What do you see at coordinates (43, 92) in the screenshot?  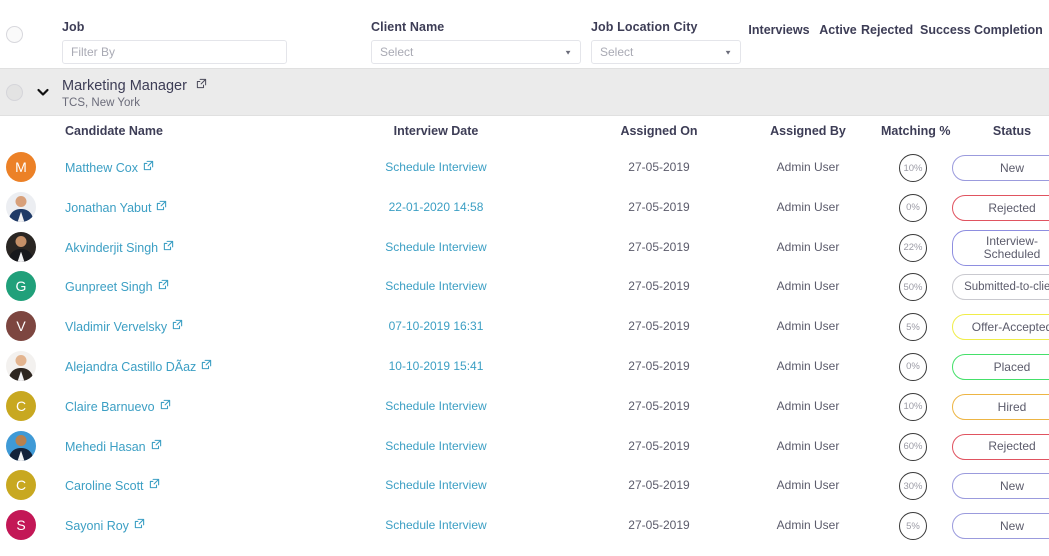 I see `expand-collapse-chevron-icon` at bounding box center [43, 92].